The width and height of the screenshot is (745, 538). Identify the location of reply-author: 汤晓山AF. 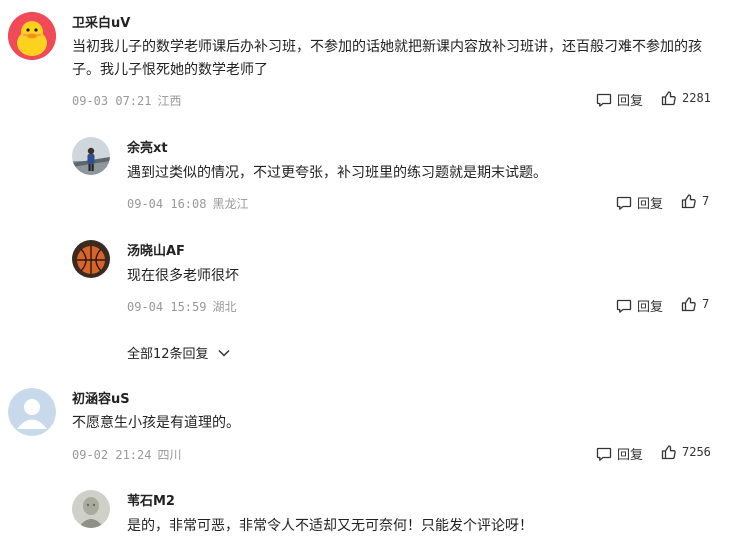
(156, 249).